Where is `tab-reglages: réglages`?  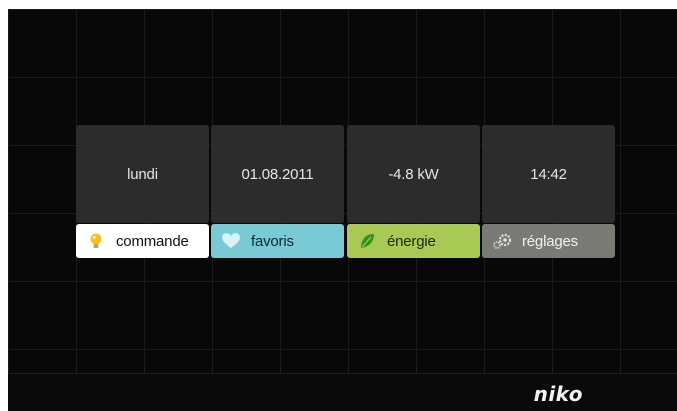 tab-reglages: réglages is located at coordinates (548, 241).